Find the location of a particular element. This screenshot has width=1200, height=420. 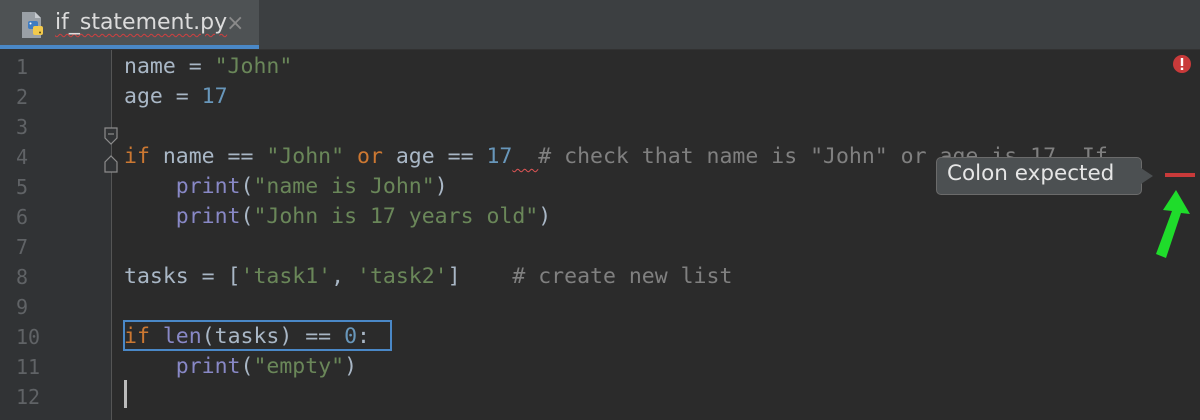

line-number: 11 is located at coordinates (28, 367).